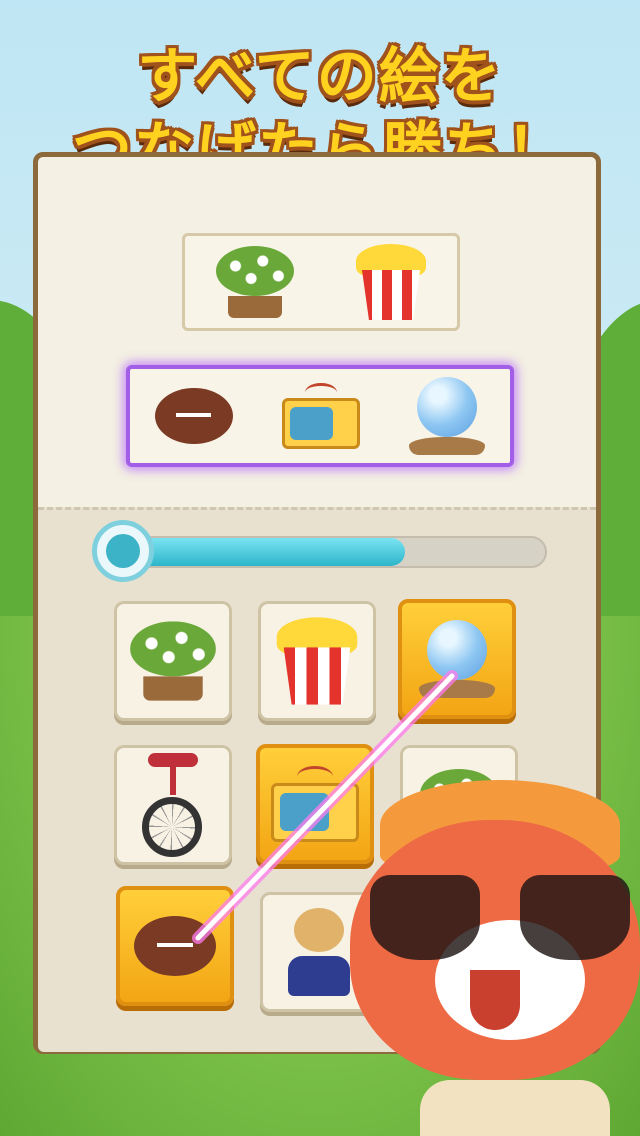 The width and height of the screenshot is (640, 1136). Describe the element at coordinates (515, 1108) in the screenshot. I see `mascot-shirt` at that location.